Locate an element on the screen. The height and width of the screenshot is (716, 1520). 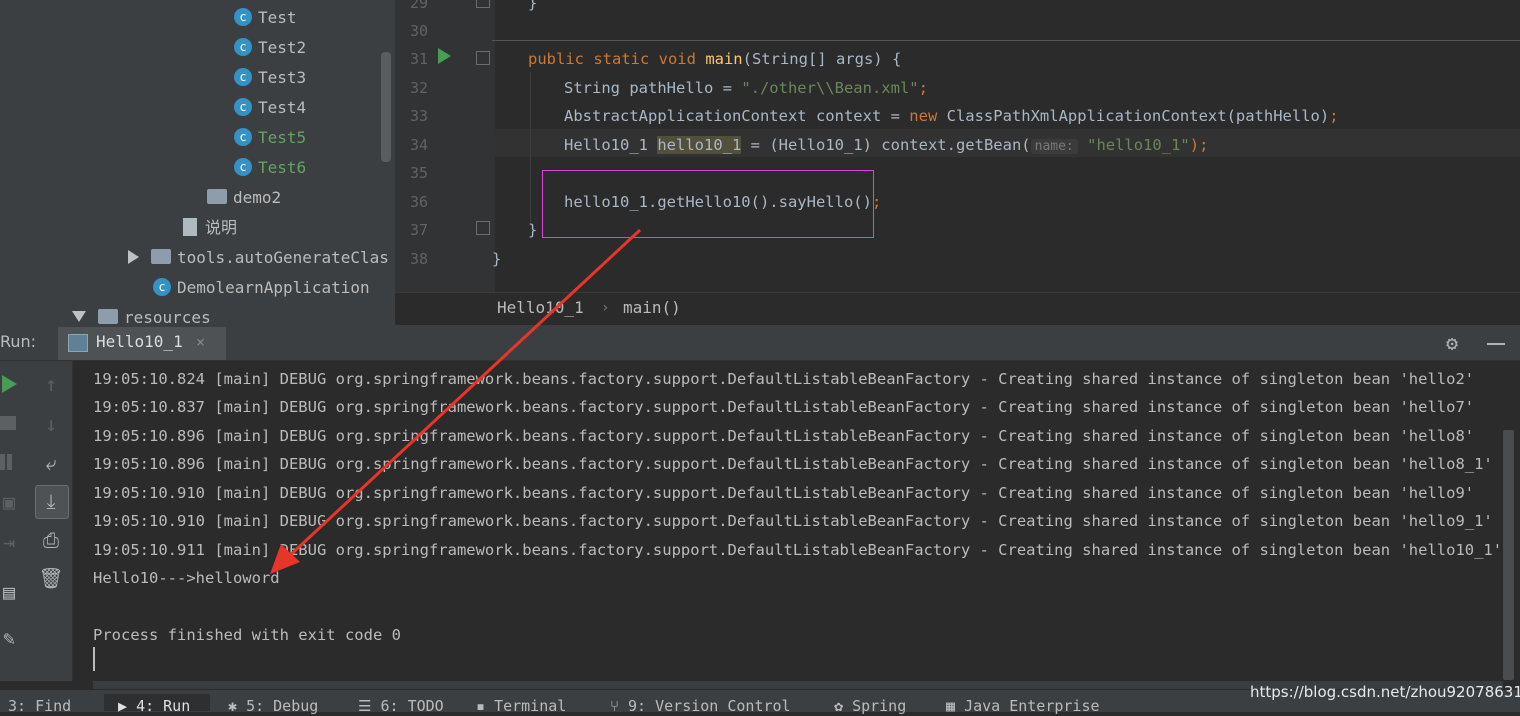
line-number: 31 is located at coordinates (418, 59).